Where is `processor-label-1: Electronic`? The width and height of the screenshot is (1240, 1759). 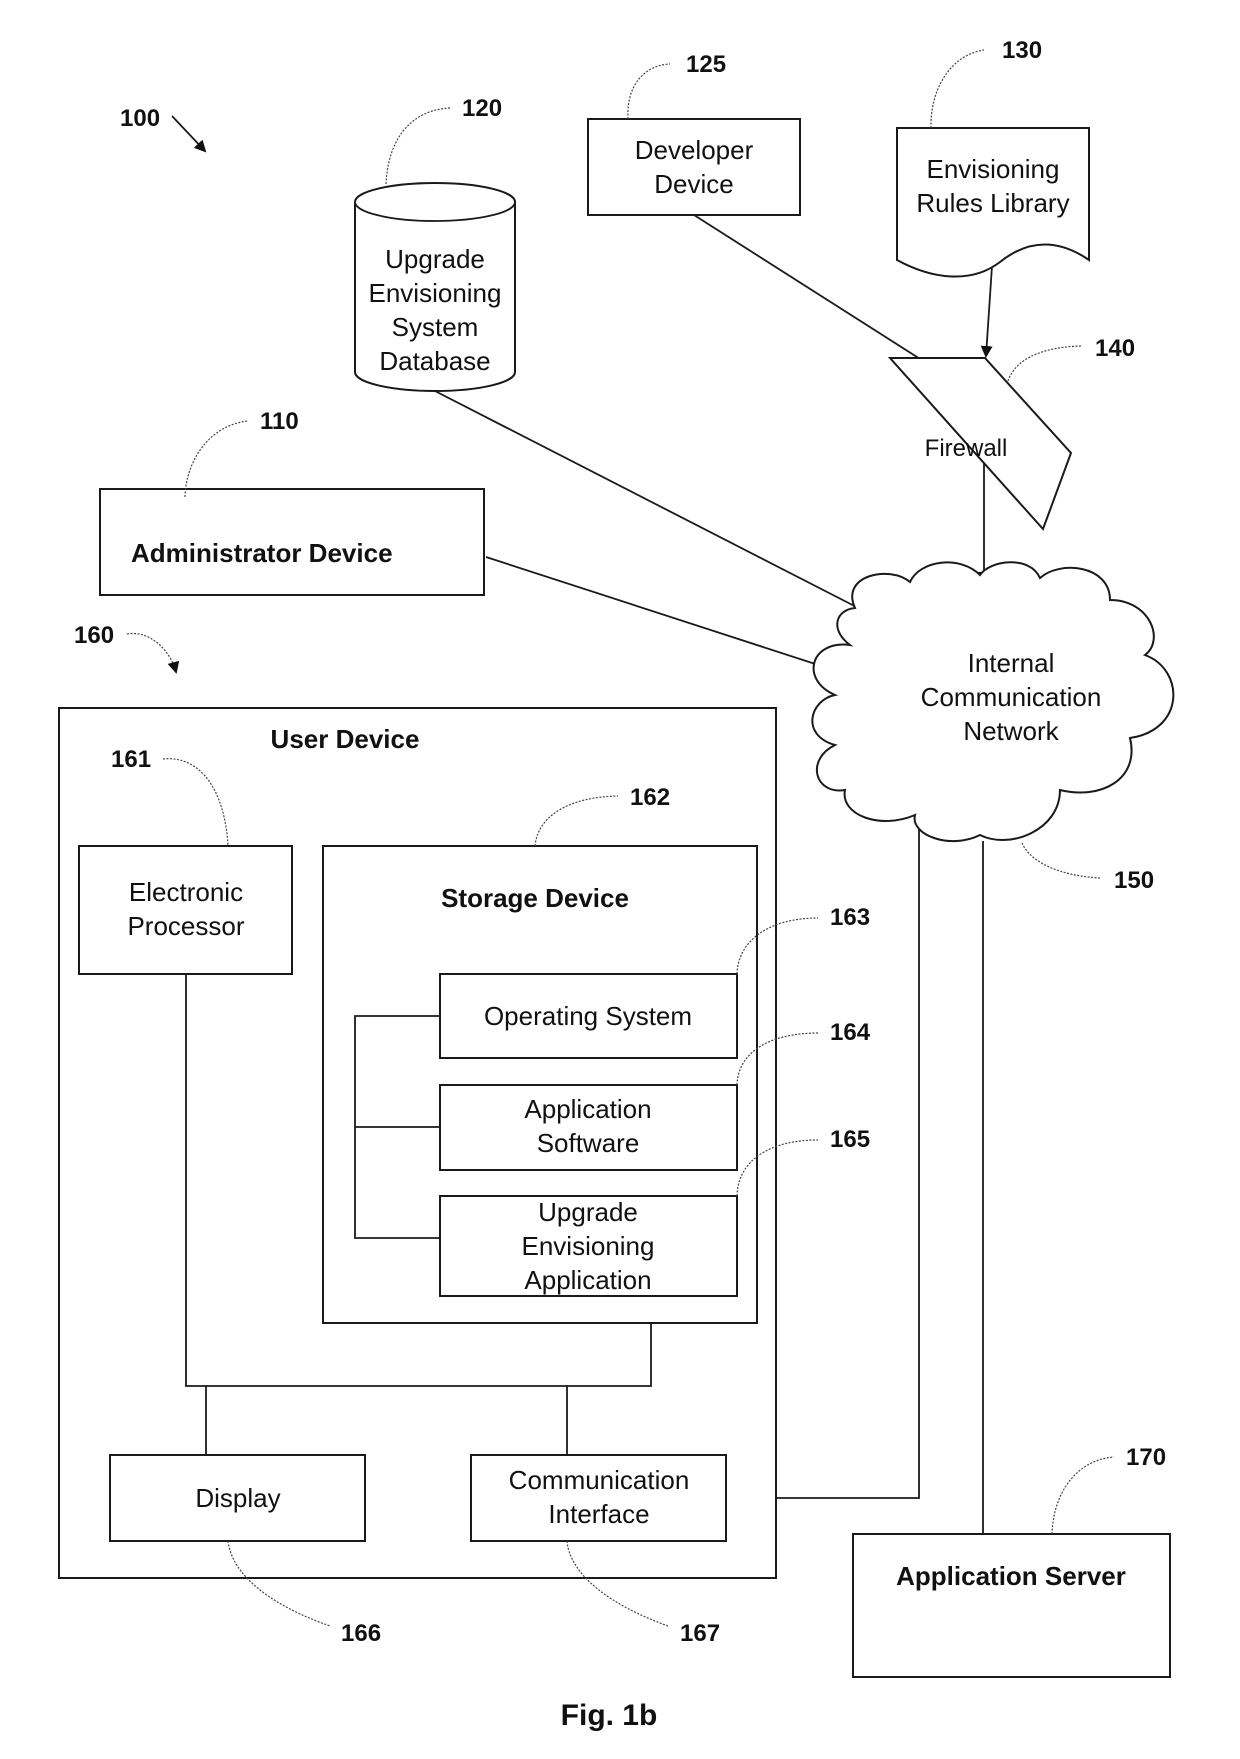
processor-label-1: Electronic is located at coordinates (186, 892).